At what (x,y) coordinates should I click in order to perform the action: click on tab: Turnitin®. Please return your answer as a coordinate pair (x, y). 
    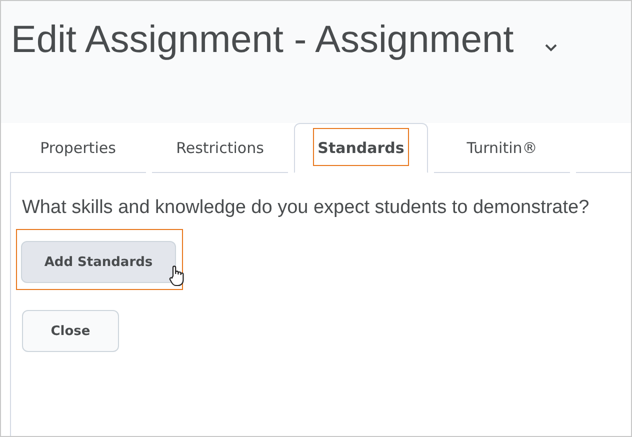
    Looking at the image, I should click on (502, 148).